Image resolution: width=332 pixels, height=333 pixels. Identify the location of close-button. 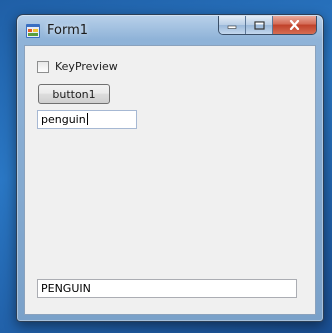
(294, 25).